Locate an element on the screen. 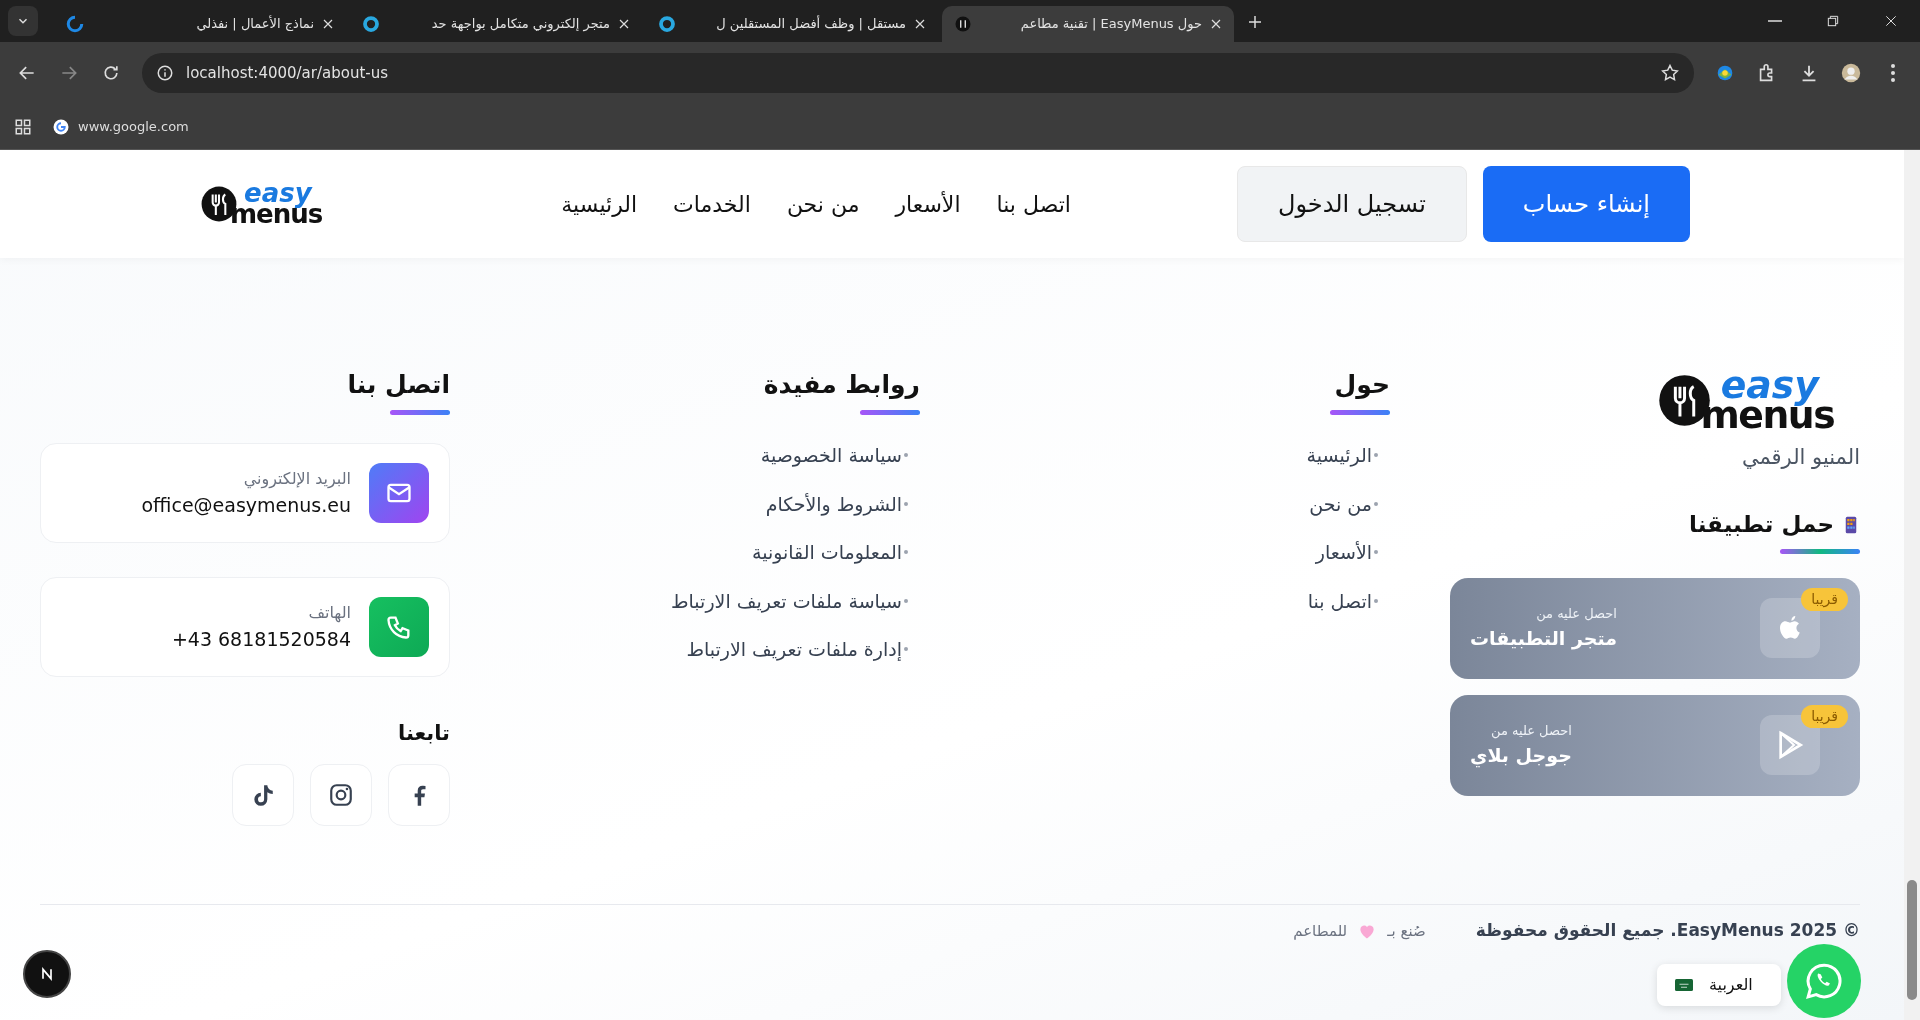  star-icon is located at coordinates (1670, 73).